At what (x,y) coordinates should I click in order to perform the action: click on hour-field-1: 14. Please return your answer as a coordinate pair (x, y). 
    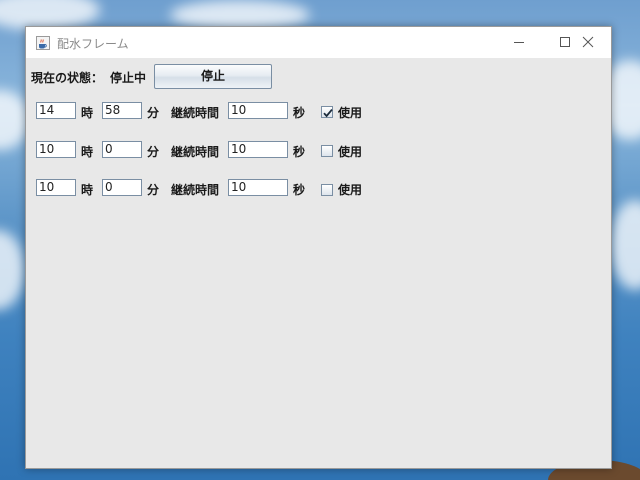
    Looking at the image, I should click on (56, 110).